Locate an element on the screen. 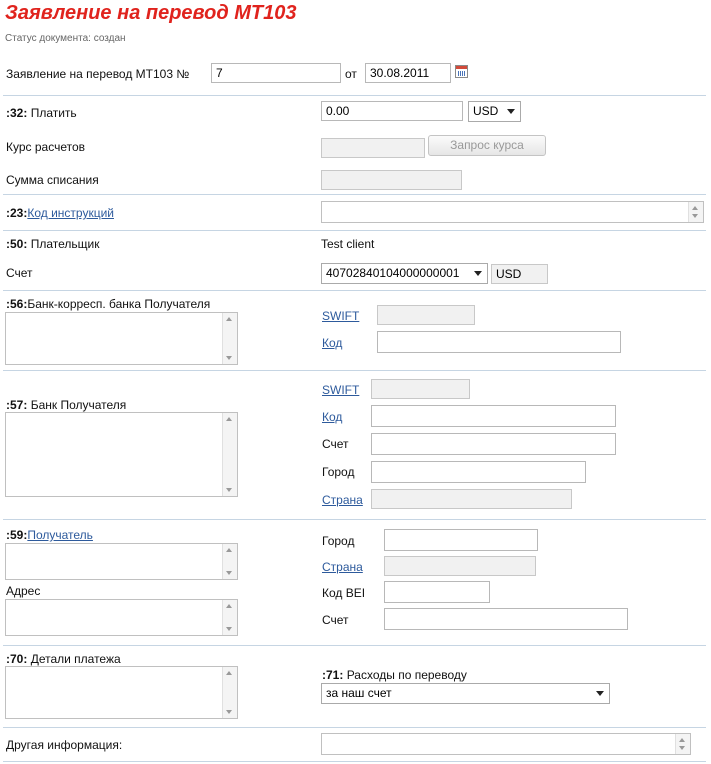 Image resolution: width=711 pixels, height=764 pixels. bank-city-input is located at coordinates (478, 472).